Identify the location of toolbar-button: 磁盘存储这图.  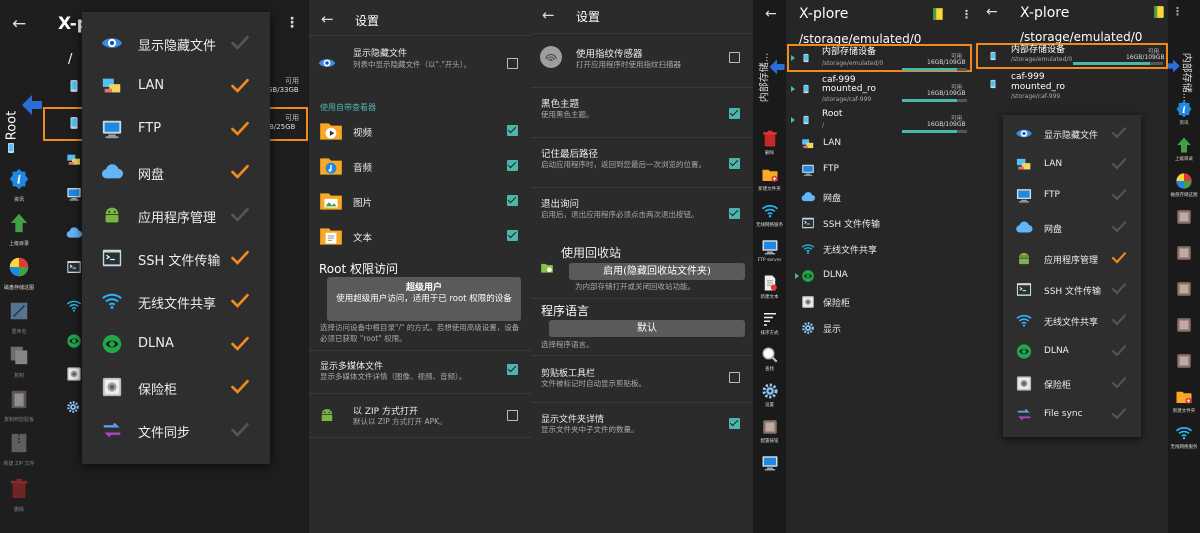
(1184, 185).